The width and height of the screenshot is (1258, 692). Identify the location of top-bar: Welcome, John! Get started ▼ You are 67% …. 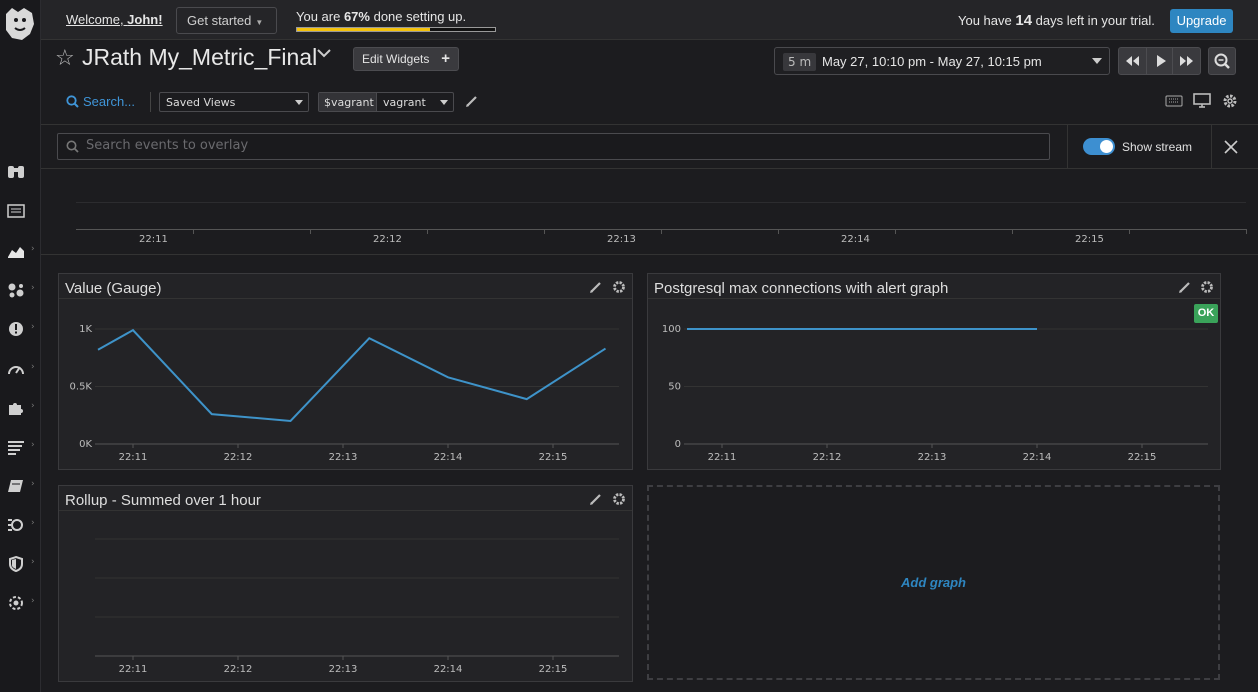
(649, 20).